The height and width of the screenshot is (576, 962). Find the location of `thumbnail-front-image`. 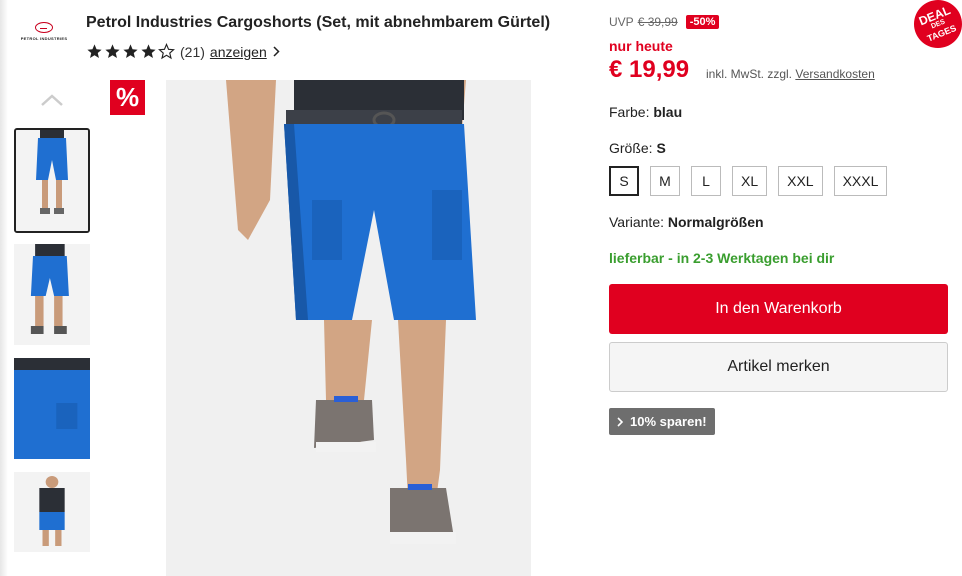

thumbnail-front-image is located at coordinates (52, 180).